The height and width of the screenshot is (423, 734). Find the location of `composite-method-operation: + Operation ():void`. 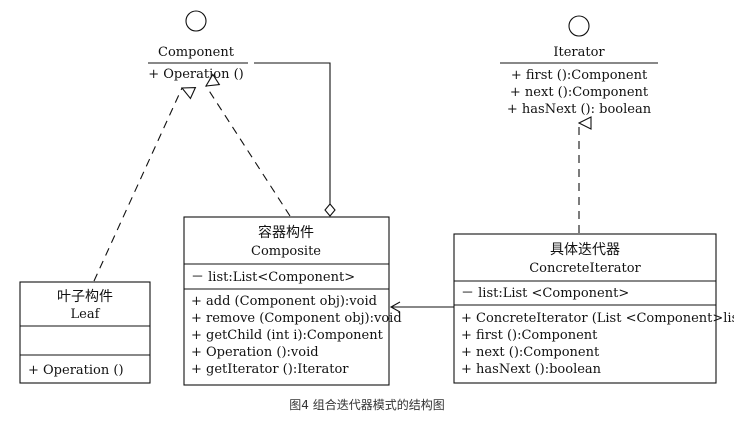

composite-method-operation: + Operation ():void is located at coordinates (255, 352).